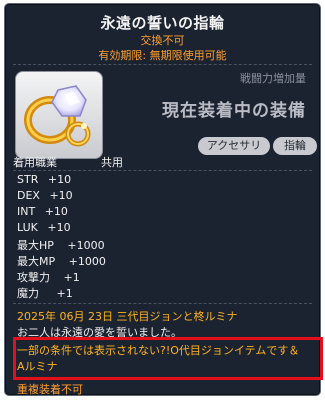 The height and width of the screenshot is (400, 325). I want to click on tag-accessory: アクセサリ, so click(234, 146).